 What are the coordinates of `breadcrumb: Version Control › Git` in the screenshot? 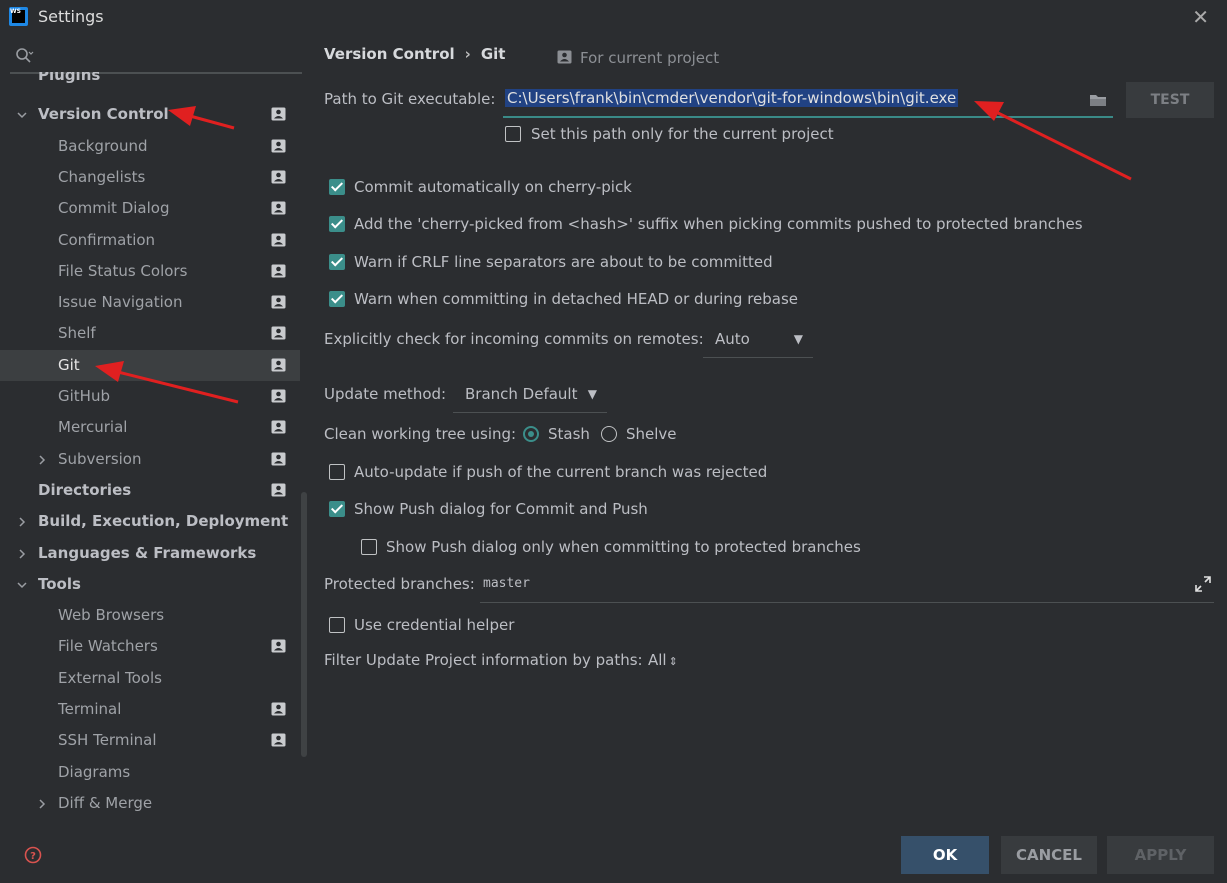 It's located at (414, 54).